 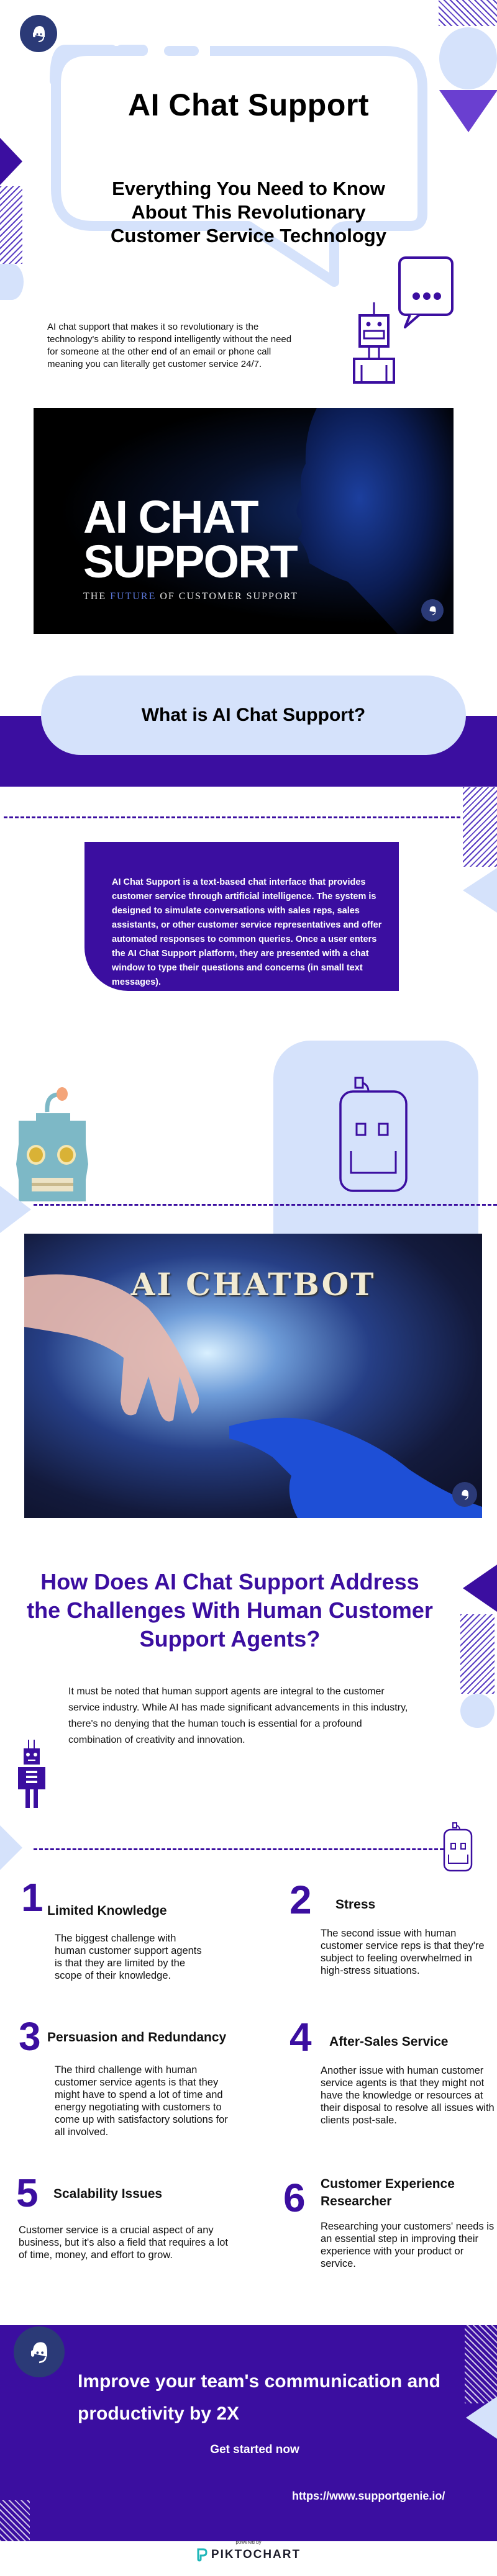 I want to click on challenge-title: Scalability Issues, so click(x=108, y=2194).